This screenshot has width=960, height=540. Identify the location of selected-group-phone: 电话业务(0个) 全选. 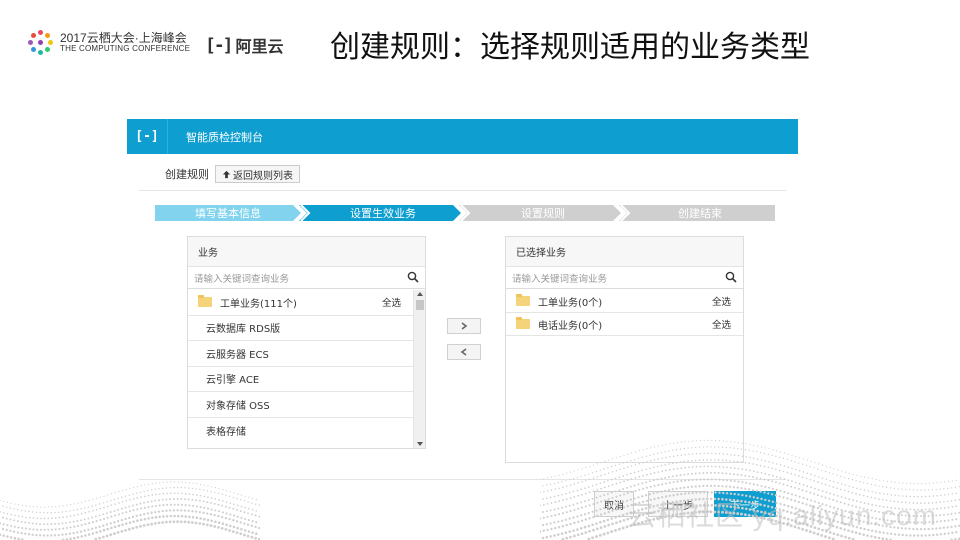
(624, 324).